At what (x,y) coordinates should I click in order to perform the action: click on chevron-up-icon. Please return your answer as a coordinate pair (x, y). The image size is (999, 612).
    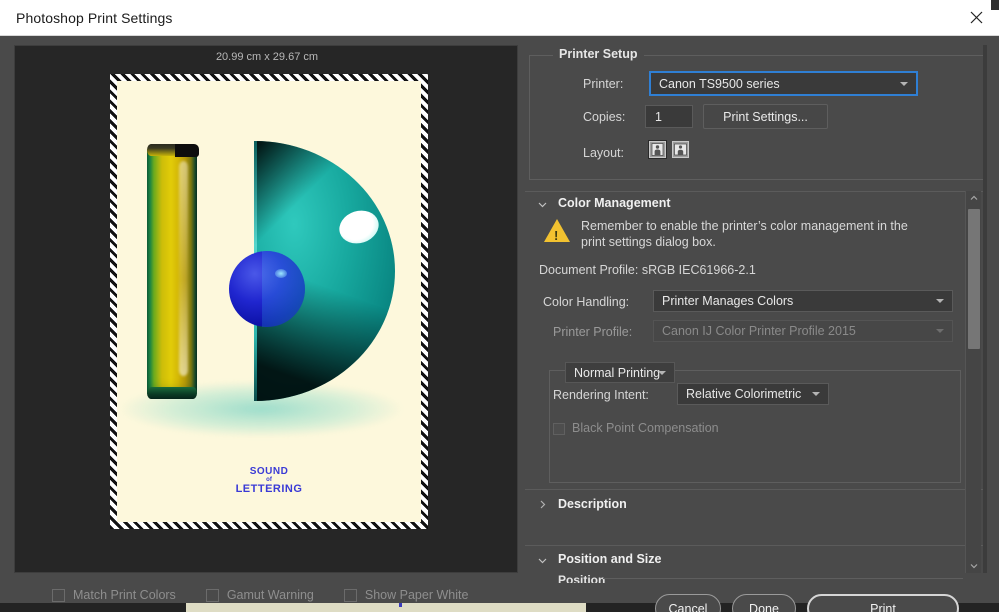
    Looking at the image, I should click on (974, 198).